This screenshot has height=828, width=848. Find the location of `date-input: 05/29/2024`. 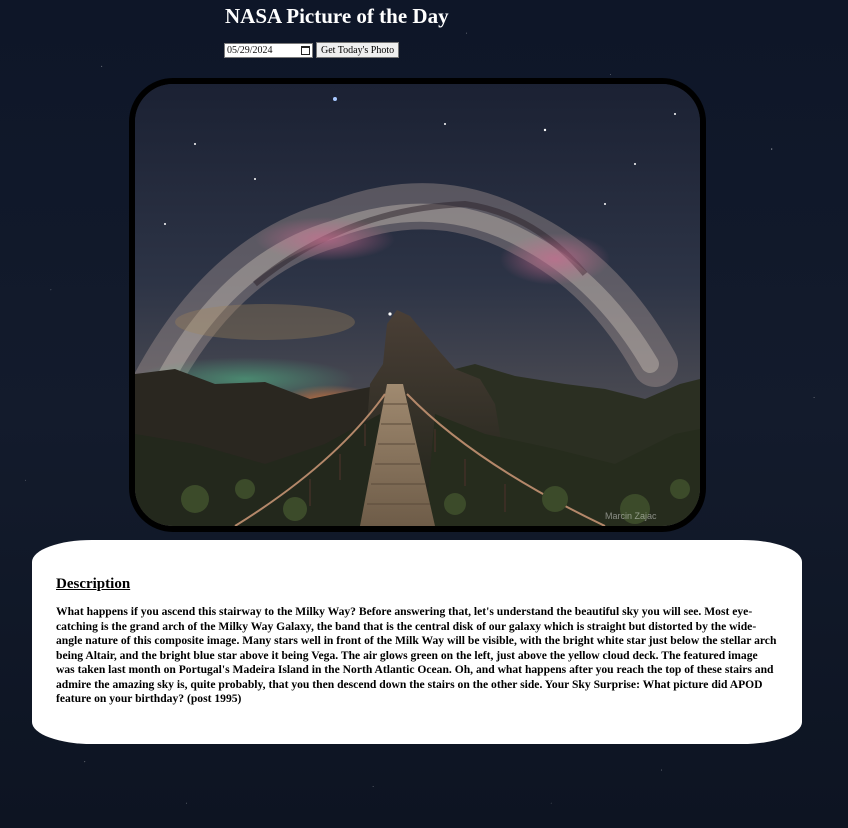

date-input: 05/29/2024 is located at coordinates (268, 50).